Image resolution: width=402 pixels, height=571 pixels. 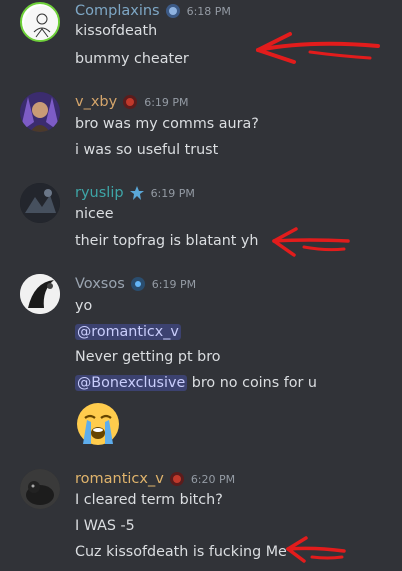 I want to click on portrait-avatar-image, so click(x=40, y=112).